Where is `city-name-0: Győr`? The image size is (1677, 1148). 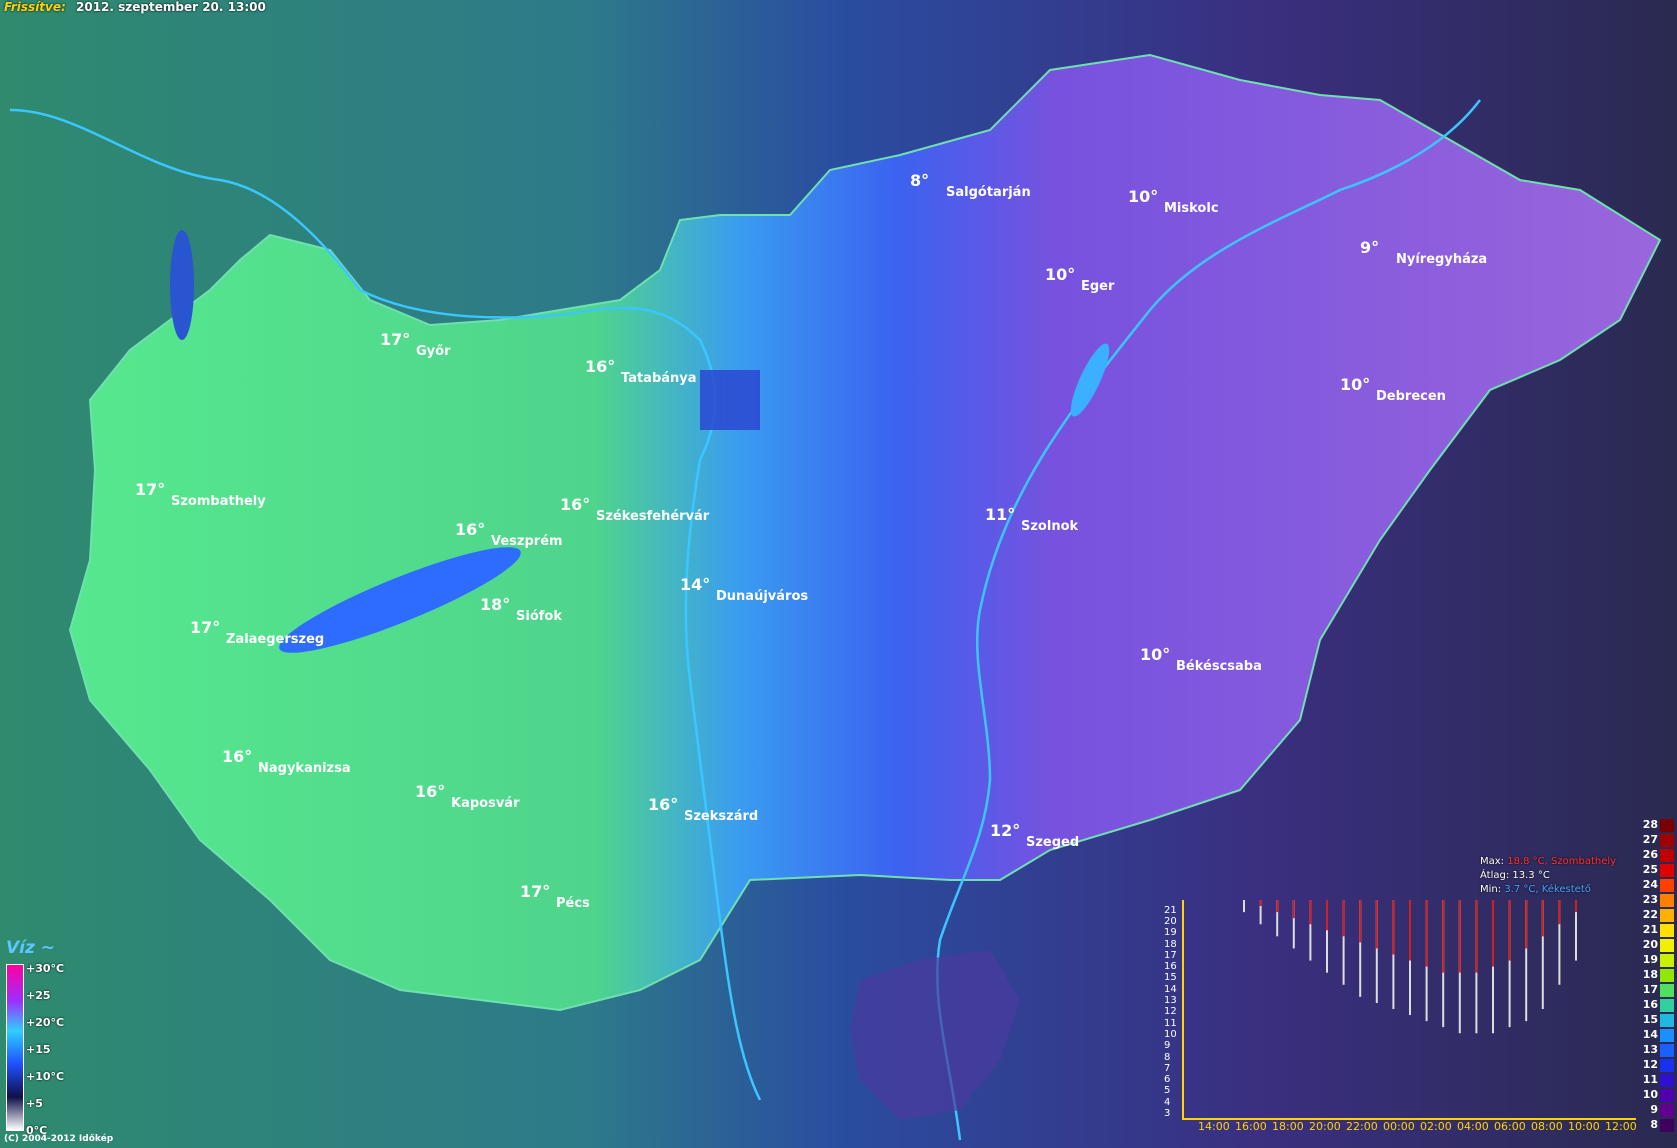
city-name-0: Győr is located at coordinates (433, 351).